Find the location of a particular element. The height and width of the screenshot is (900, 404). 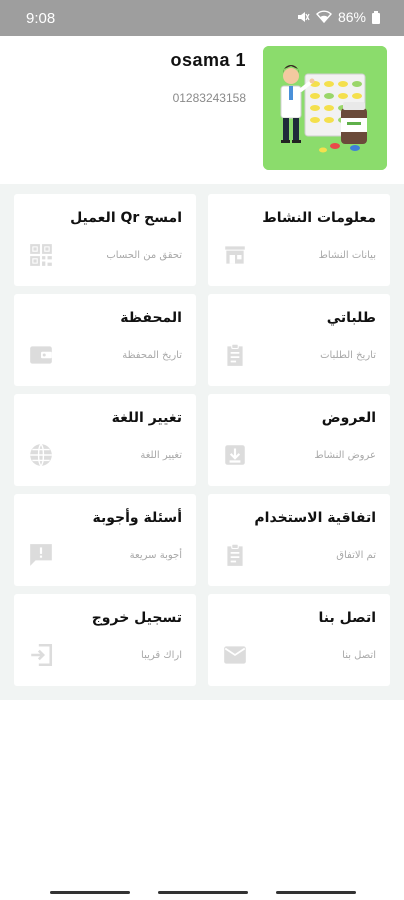

card-title: اتفاقية الاستخدام is located at coordinates (315, 518).